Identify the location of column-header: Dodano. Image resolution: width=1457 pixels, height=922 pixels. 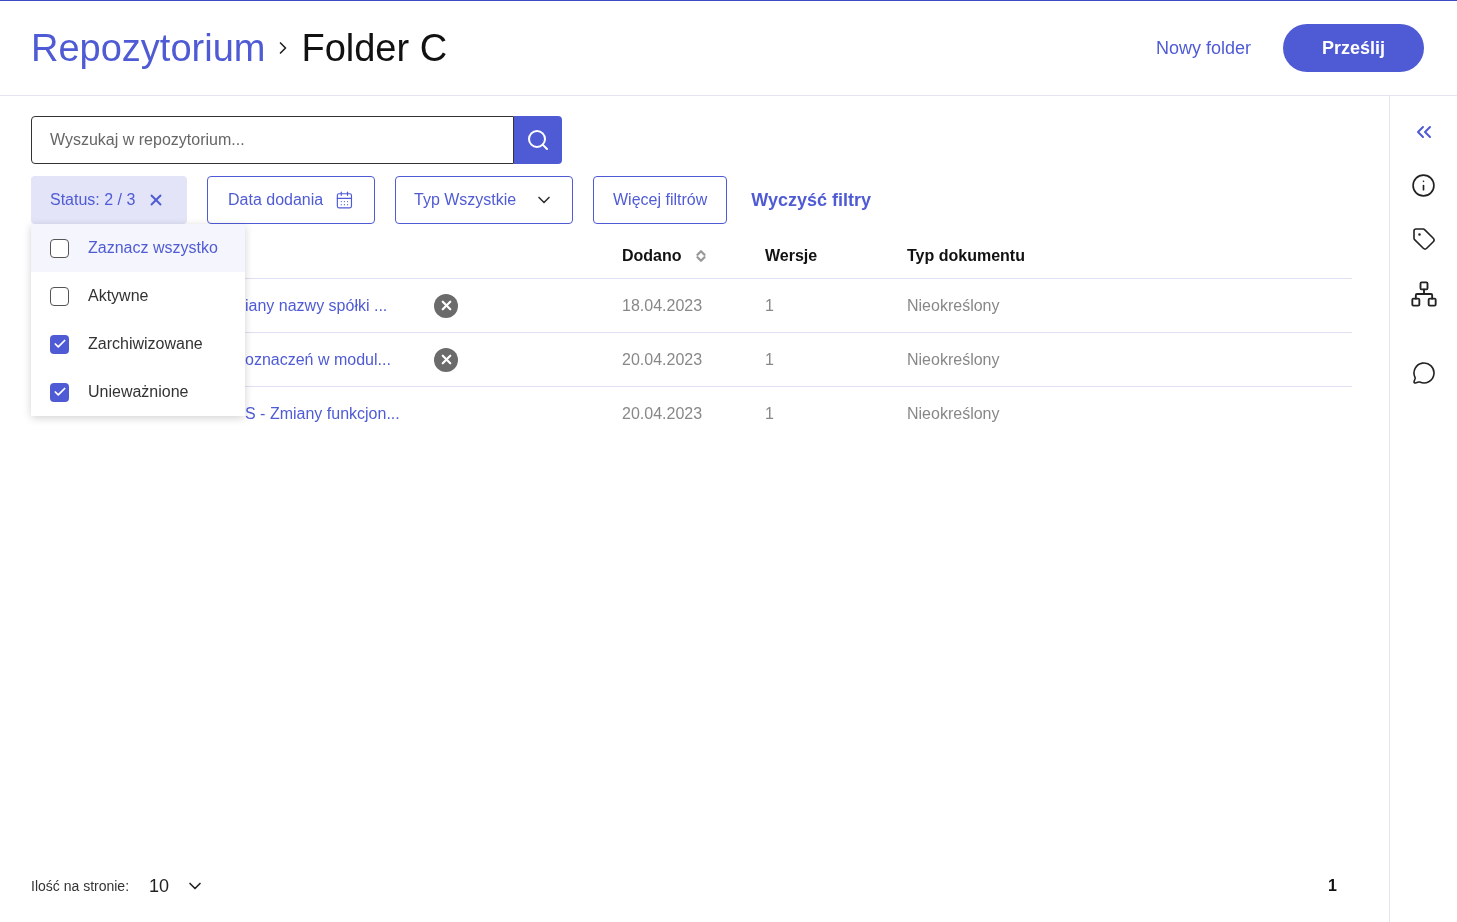
(652, 255).